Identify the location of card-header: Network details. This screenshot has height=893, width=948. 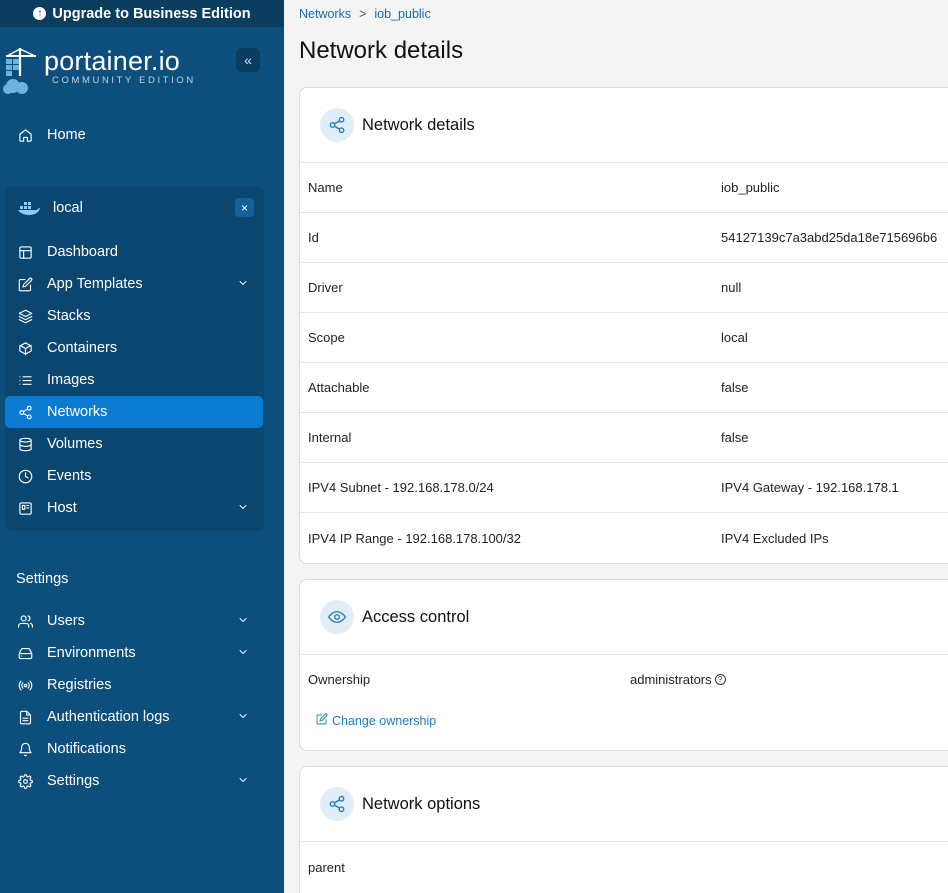
(624, 125).